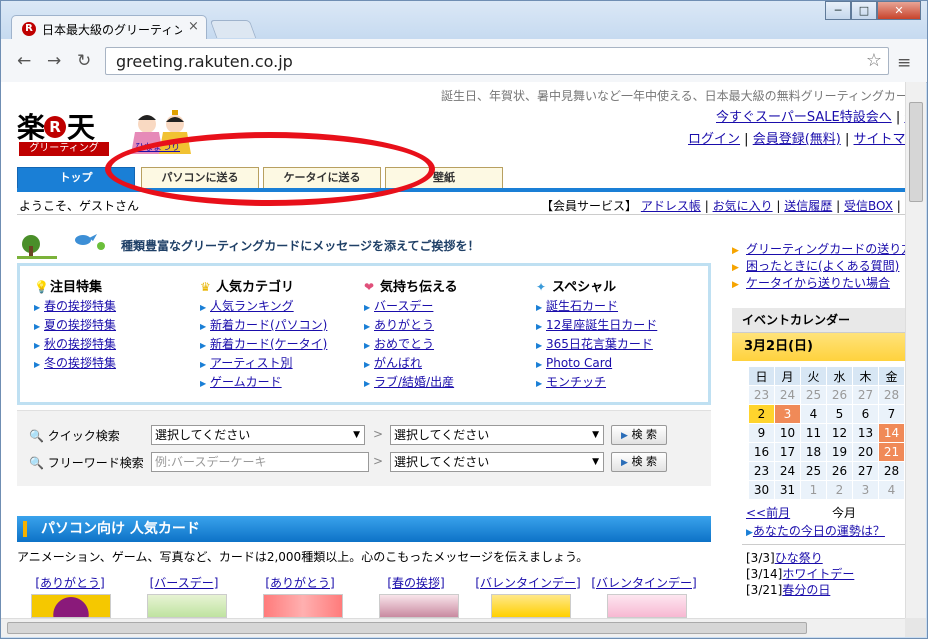 The width and height of the screenshot is (928, 639). What do you see at coordinates (818, 283) in the screenshot?
I see `list-item: ▶ ケータイから送りたい場合` at bounding box center [818, 283].